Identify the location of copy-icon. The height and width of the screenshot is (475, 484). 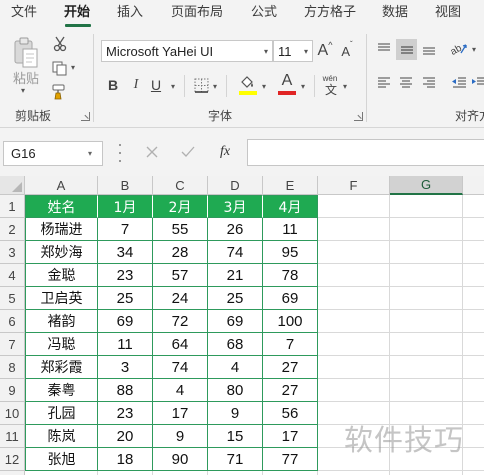
(59, 68).